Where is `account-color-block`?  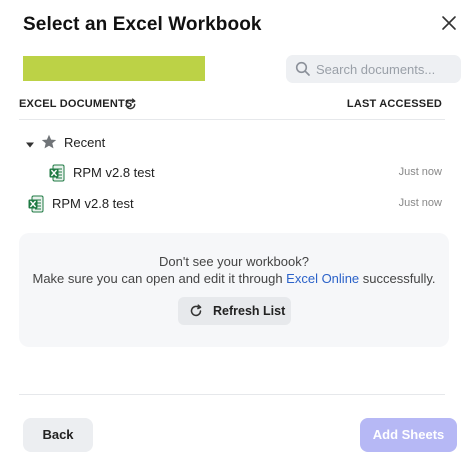 account-color-block is located at coordinates (114, 68).